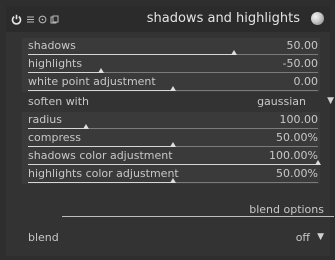  I want to click on shadows-color-adjustment-slider: shadows color adjustment 100.00%, so click(171, 157).